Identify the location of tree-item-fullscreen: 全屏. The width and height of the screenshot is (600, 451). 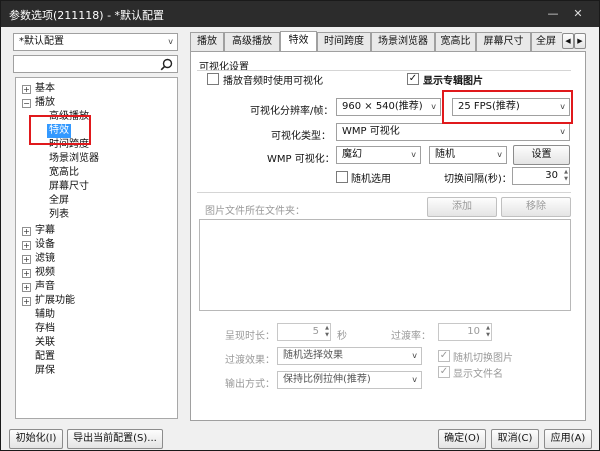
(59, 201).